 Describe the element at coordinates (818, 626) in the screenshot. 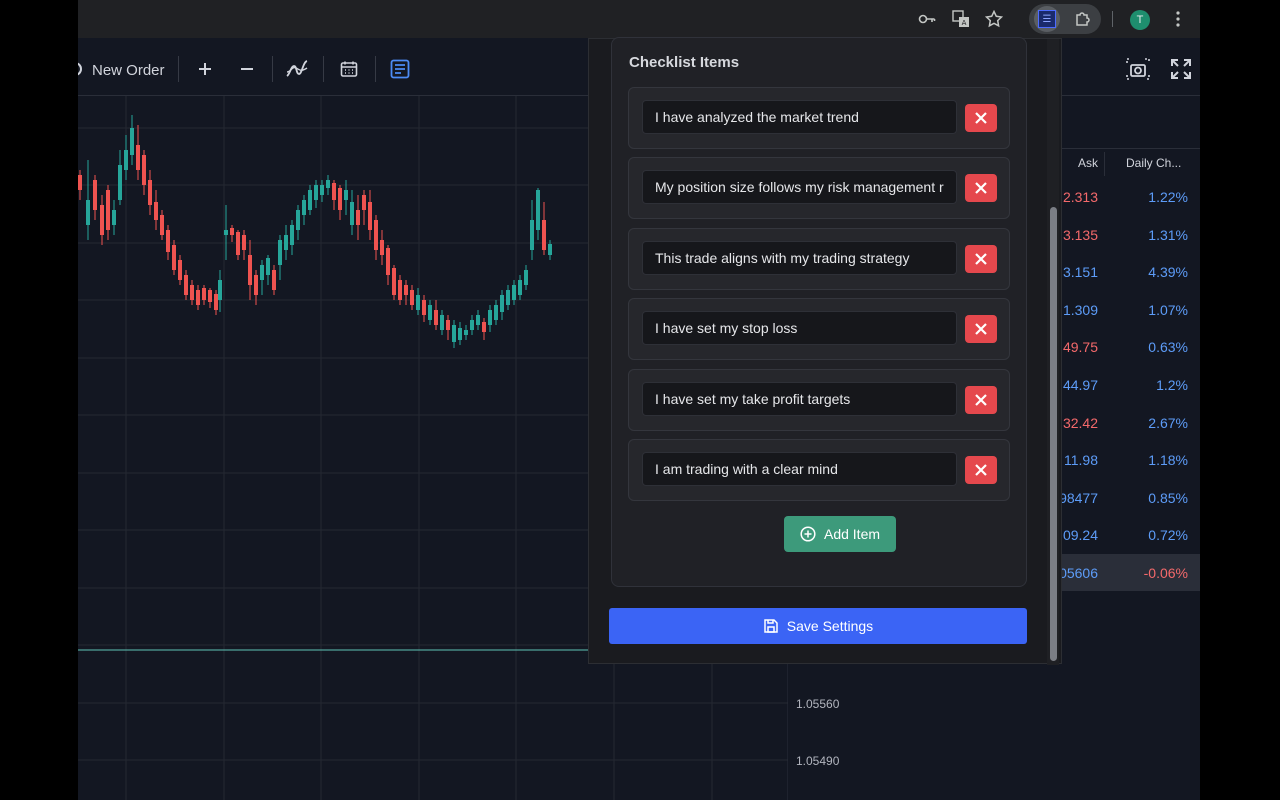

I see `save-settings-button: Save Settings` at that location.